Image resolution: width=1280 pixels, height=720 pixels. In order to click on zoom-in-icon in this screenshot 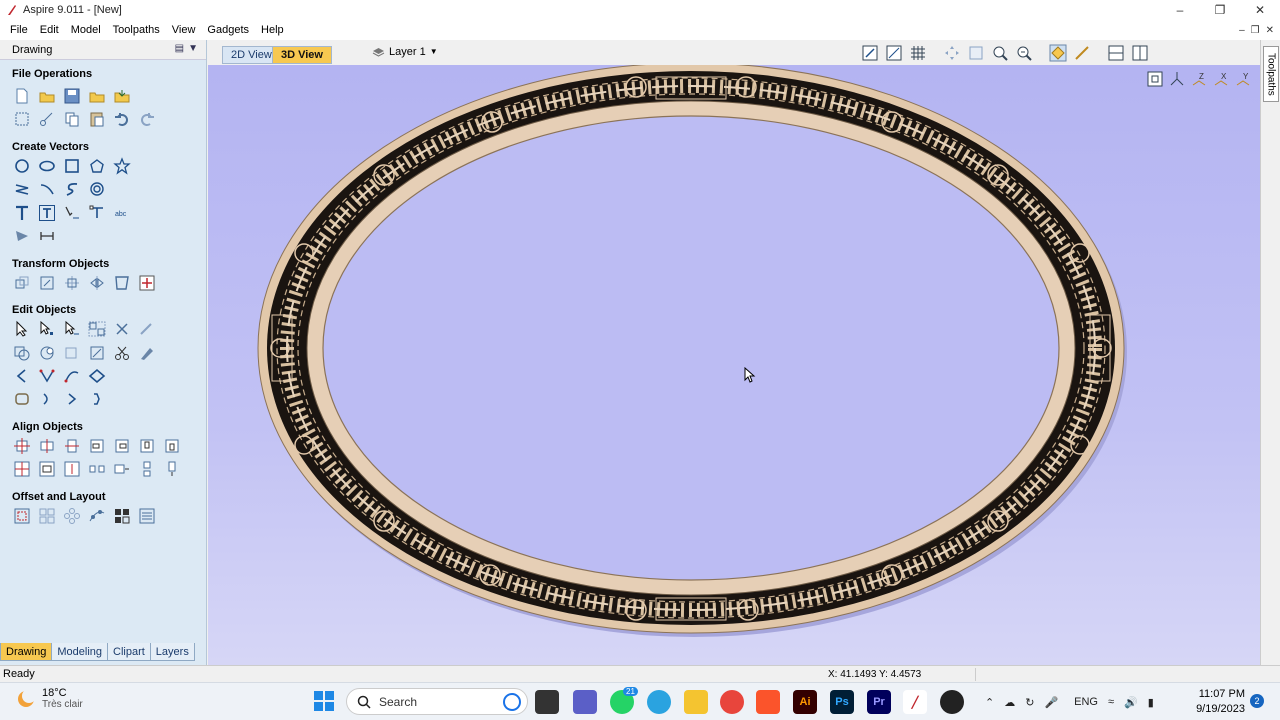, I will do `click(1000, 53)`.